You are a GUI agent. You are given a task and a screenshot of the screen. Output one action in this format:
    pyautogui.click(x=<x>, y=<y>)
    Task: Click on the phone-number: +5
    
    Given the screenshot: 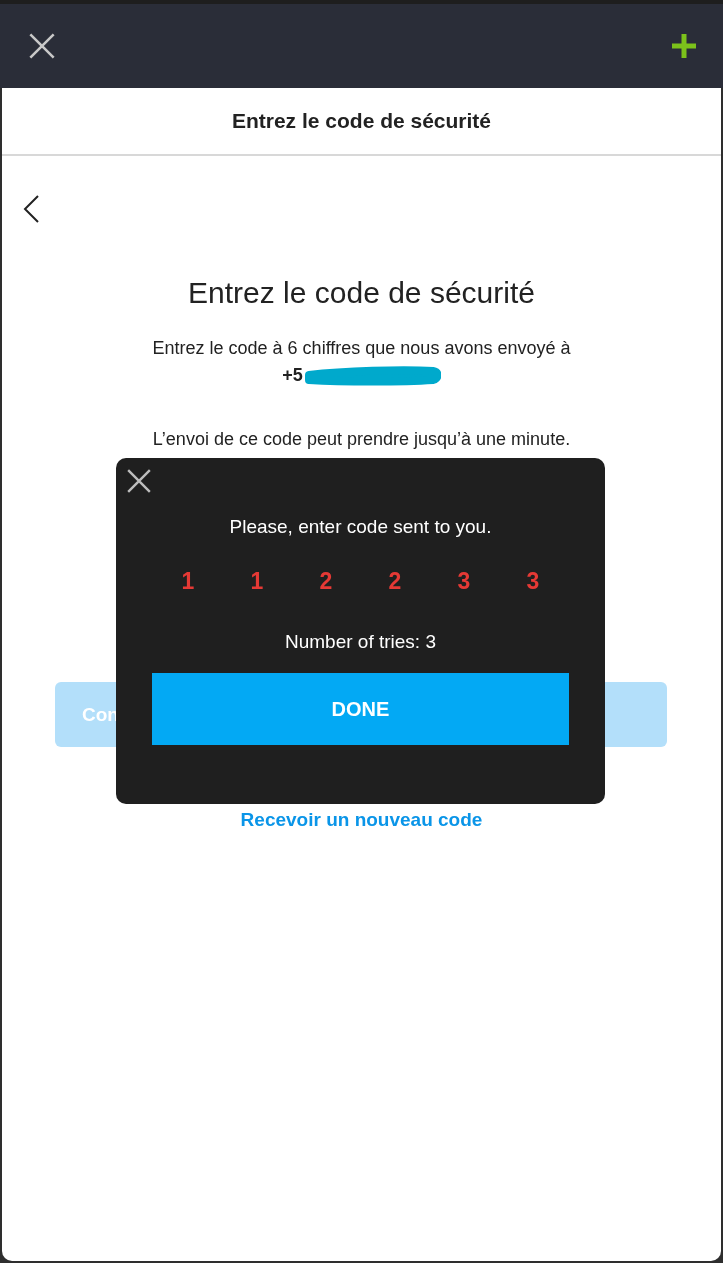 What is the action you would take?
    pyautogui.click(x=292, y=375)
    